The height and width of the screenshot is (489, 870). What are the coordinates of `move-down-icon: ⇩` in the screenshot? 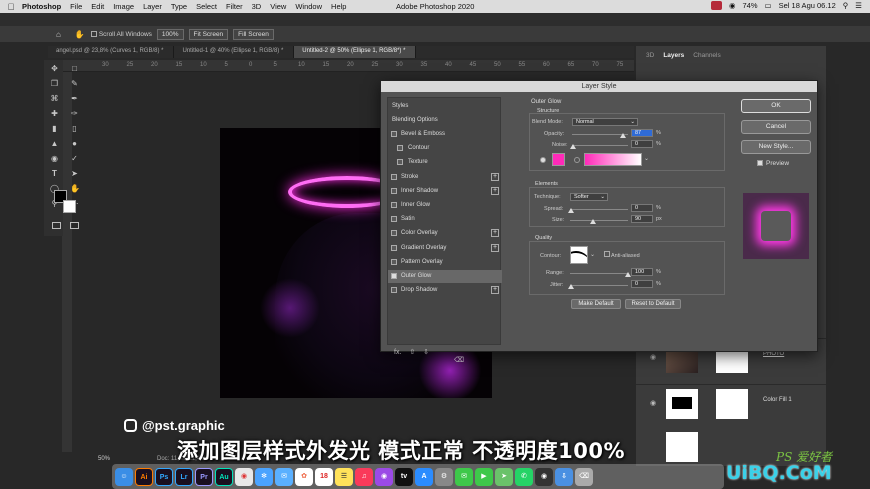 It's located at (426, 352).